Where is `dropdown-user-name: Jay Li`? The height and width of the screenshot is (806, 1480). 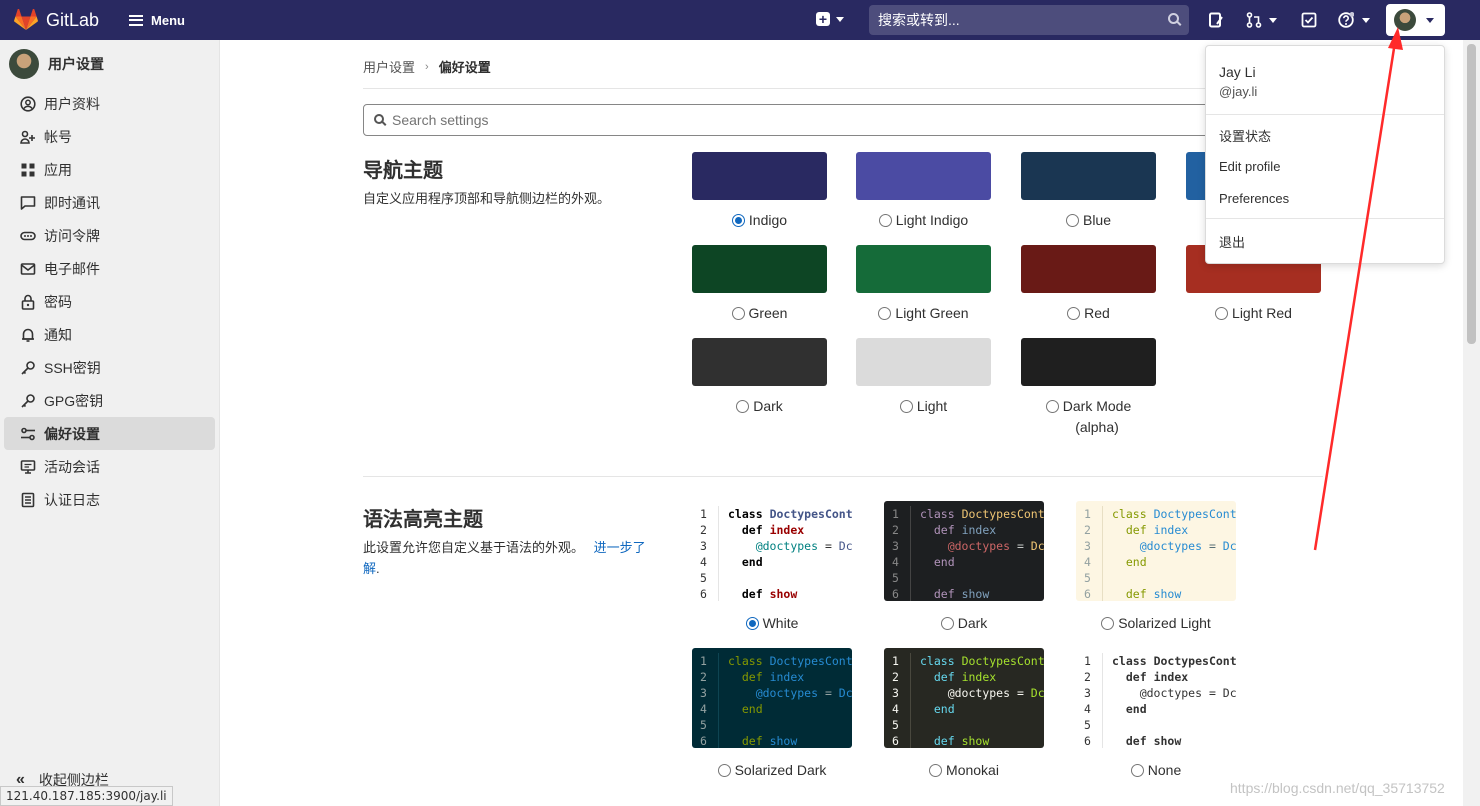 dropdown-user-name: Jay Li is located at coordinates (1237, 72).